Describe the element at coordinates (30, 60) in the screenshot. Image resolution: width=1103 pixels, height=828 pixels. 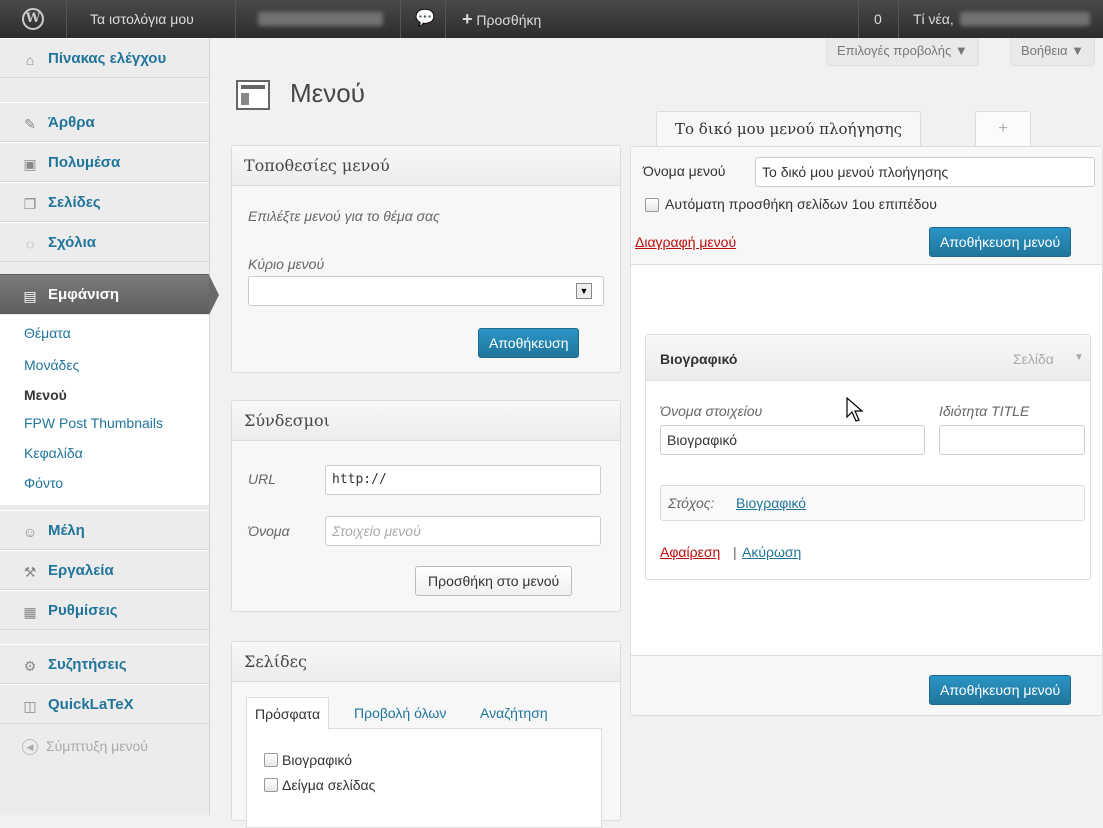
I see `dashboard-icon: ⌂` at that location.